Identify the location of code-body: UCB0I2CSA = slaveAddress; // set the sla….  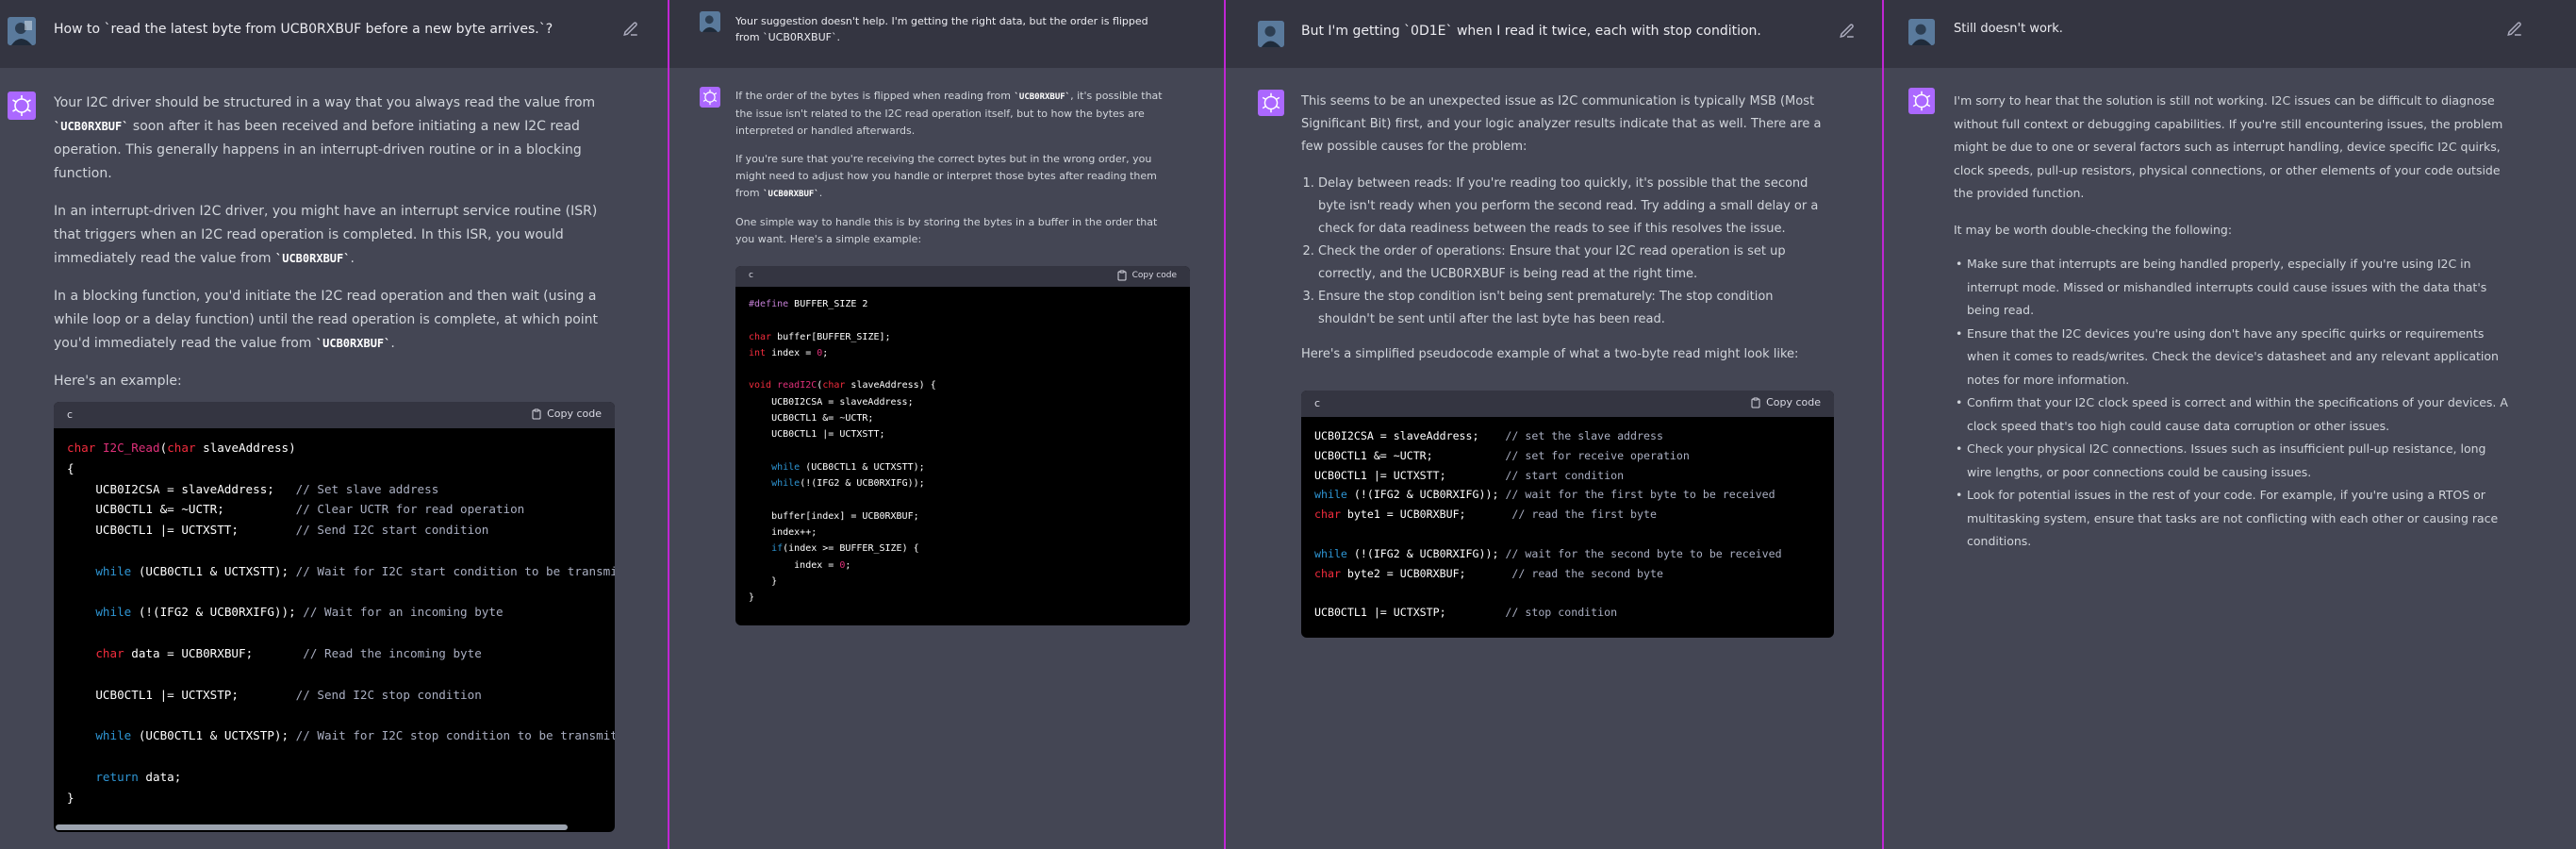
(1567, 524).